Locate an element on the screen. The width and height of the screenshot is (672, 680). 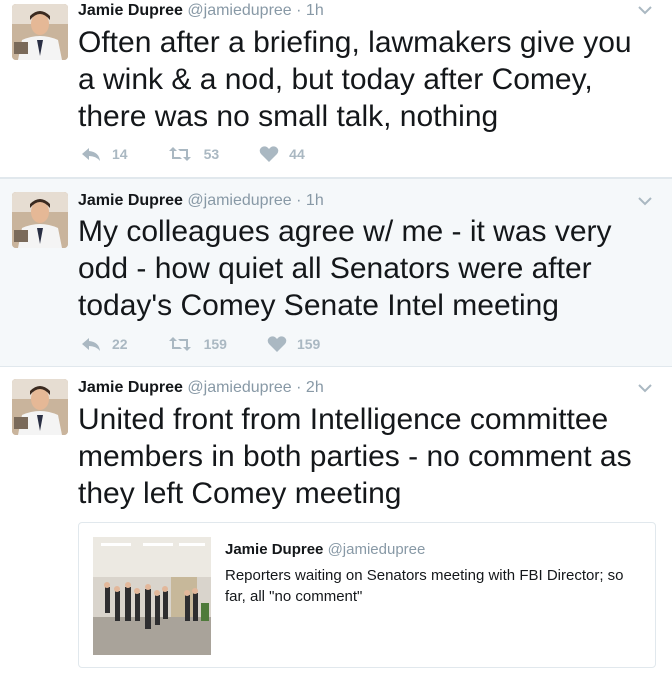
tweet-header: Jamie Dupree @jamiedupree · 2h is located at coordinates (201, 388).